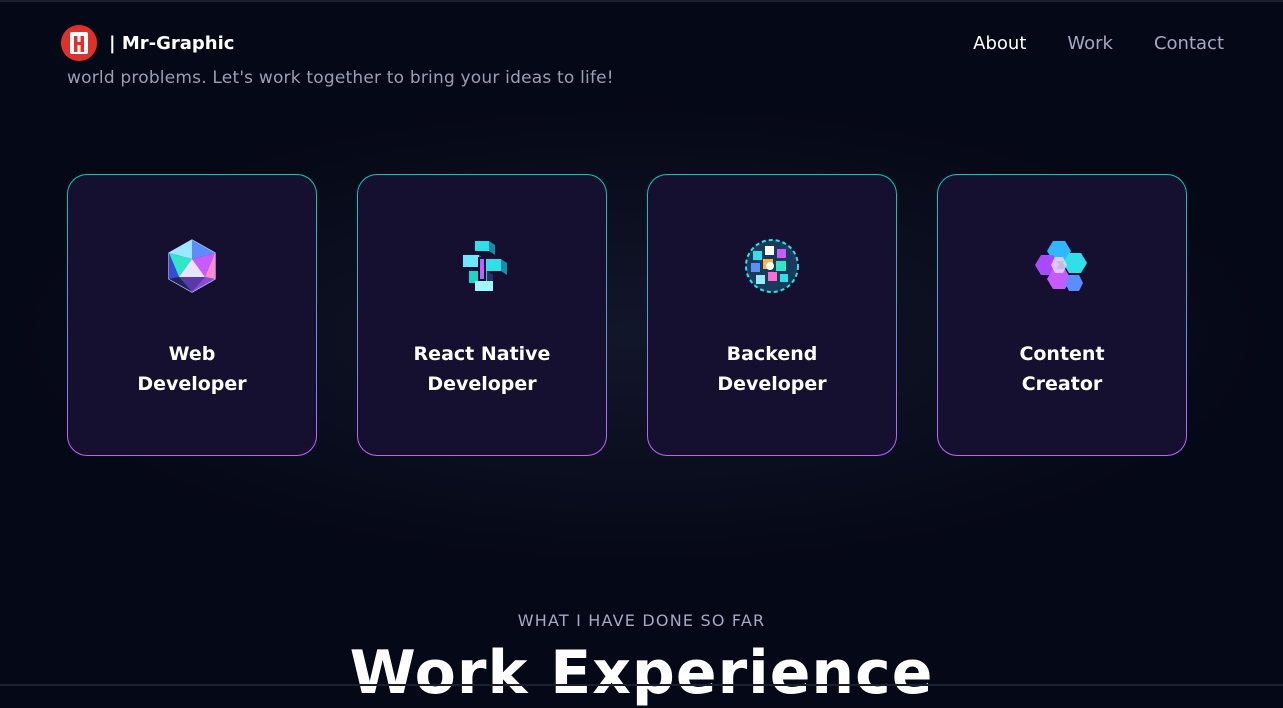 Image resolution: width=1283 pixels, height=708 pixels. Describe the element at coordinates (1062, 266) in the screenshot. I see `hex-cluster-icon` at that location.